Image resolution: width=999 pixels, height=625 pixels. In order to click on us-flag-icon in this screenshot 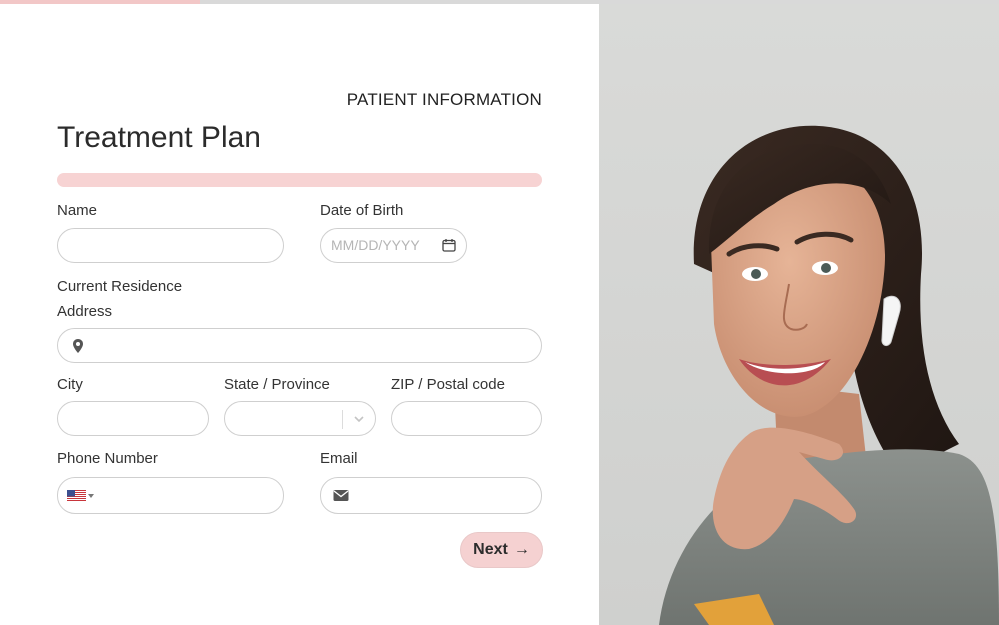, I will do `click(76, 496)`.